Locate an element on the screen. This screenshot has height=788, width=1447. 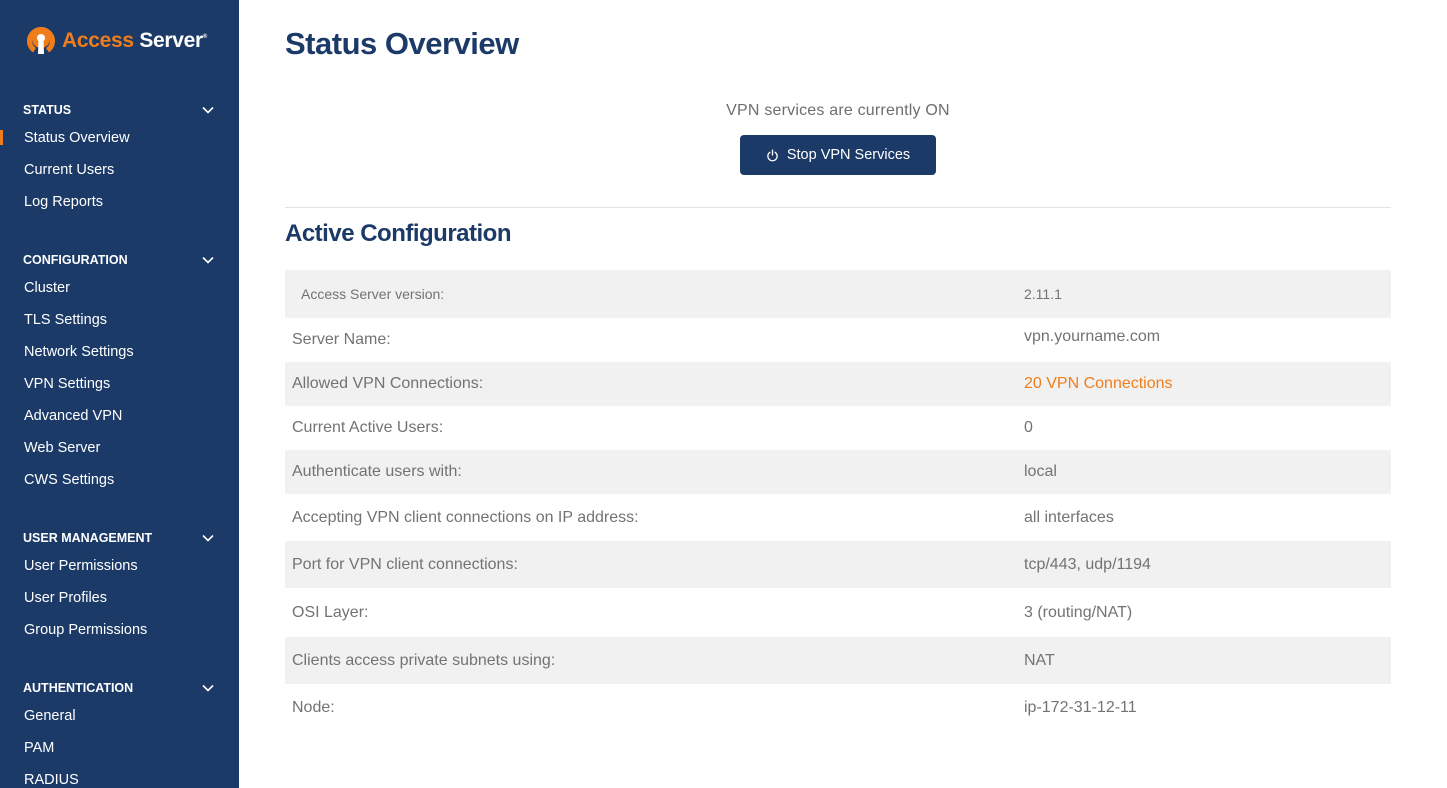
sidebar-item-tls-settings: TLS Settings is located at coordinates (119, 320).